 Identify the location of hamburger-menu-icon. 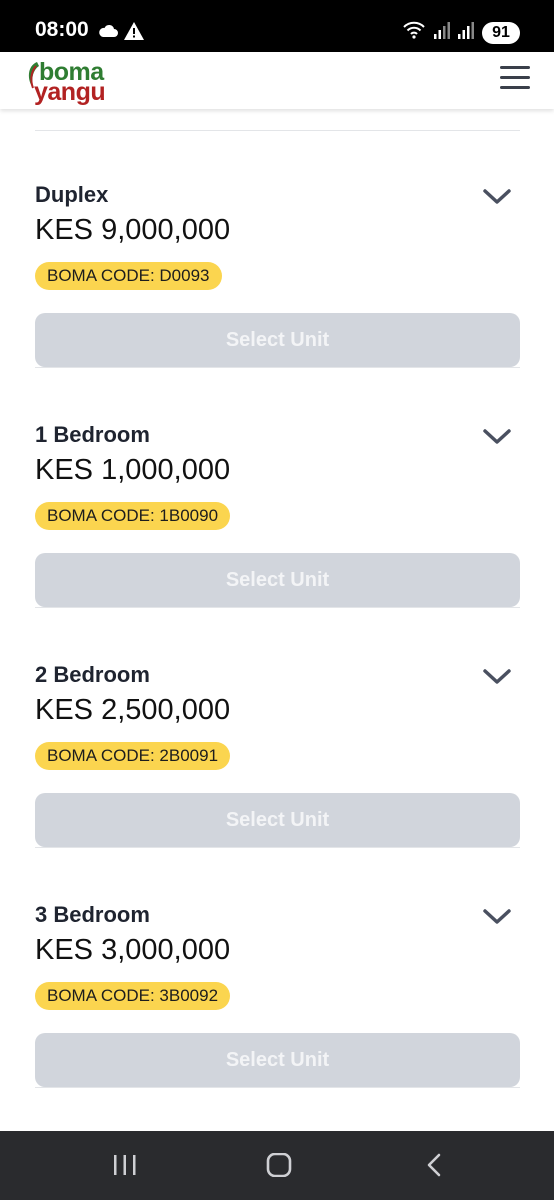
(515, 79).